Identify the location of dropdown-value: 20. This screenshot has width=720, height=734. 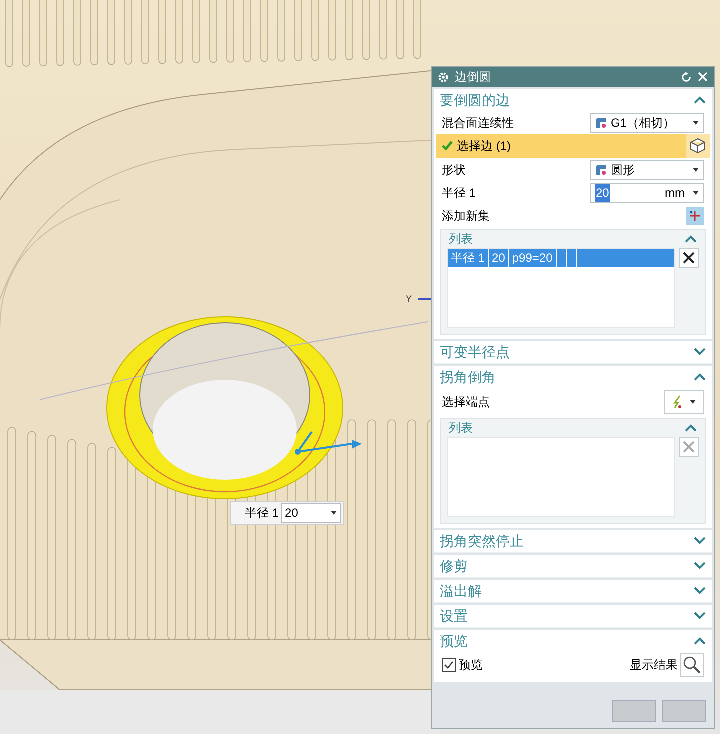
(291, 513).